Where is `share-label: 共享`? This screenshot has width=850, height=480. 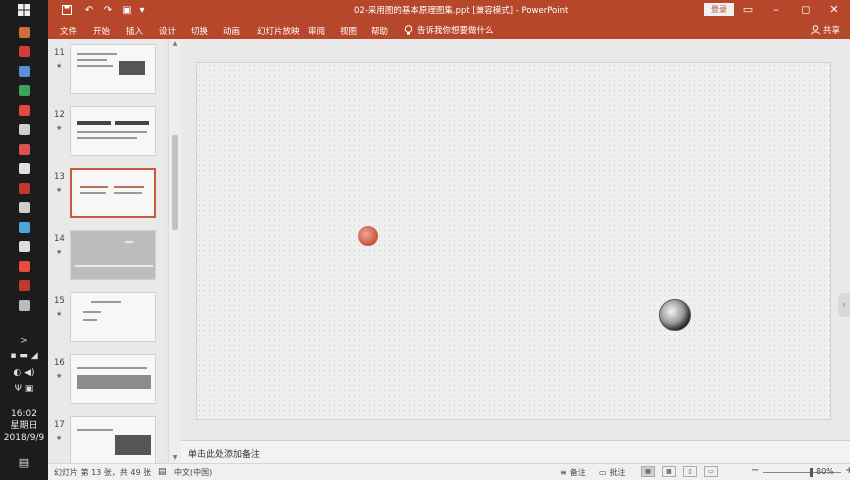 share-label: 共享 is located at coordinates (832, 31).